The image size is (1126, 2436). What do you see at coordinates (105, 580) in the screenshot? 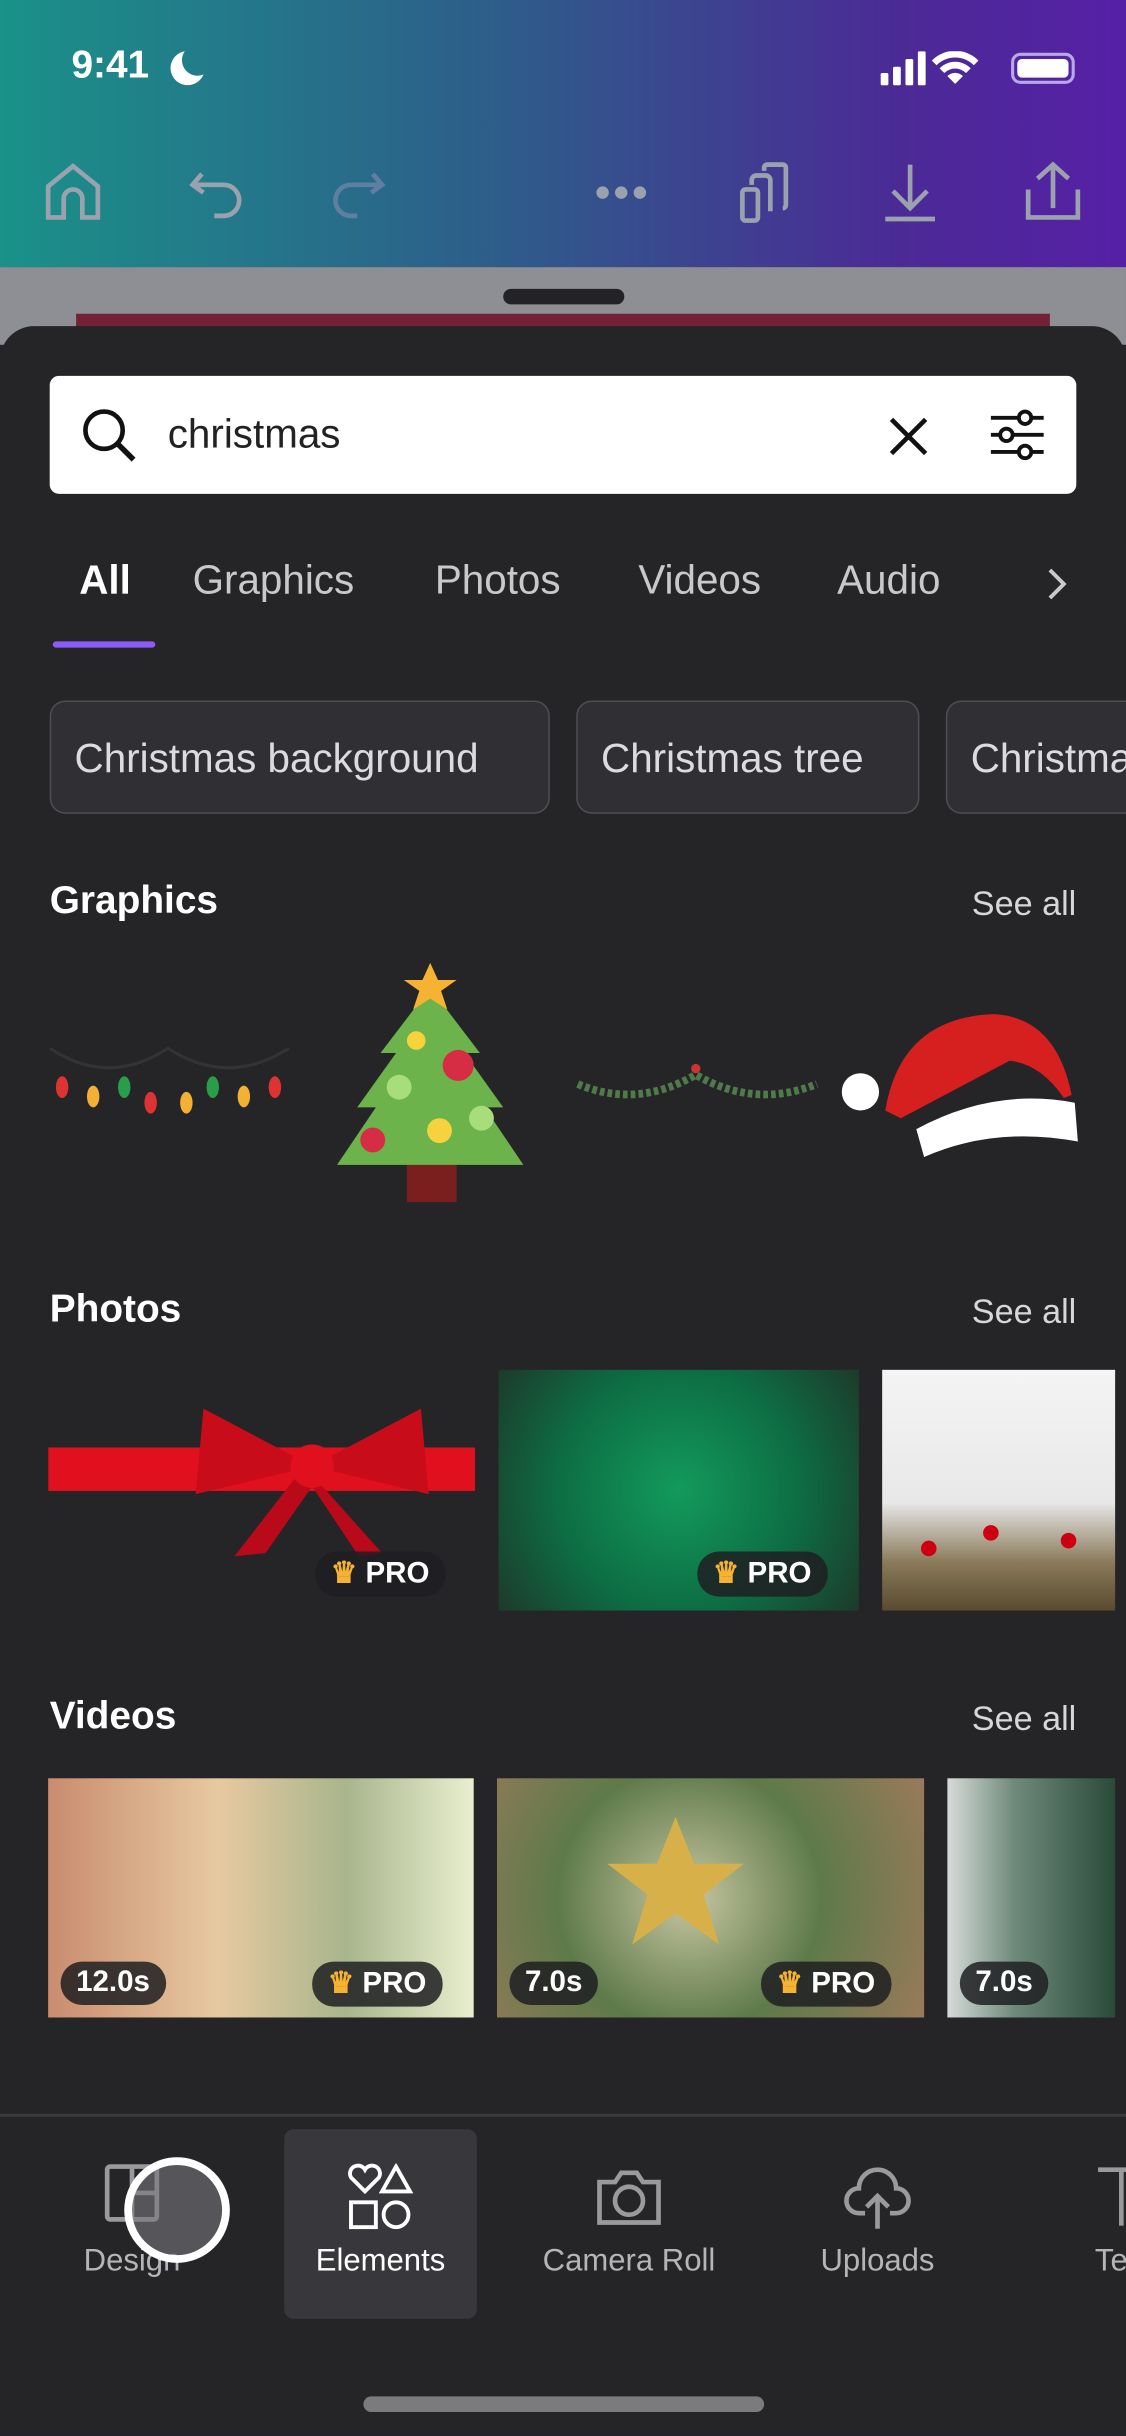
I see `tab-all: All` at bounding box center [105, 580].